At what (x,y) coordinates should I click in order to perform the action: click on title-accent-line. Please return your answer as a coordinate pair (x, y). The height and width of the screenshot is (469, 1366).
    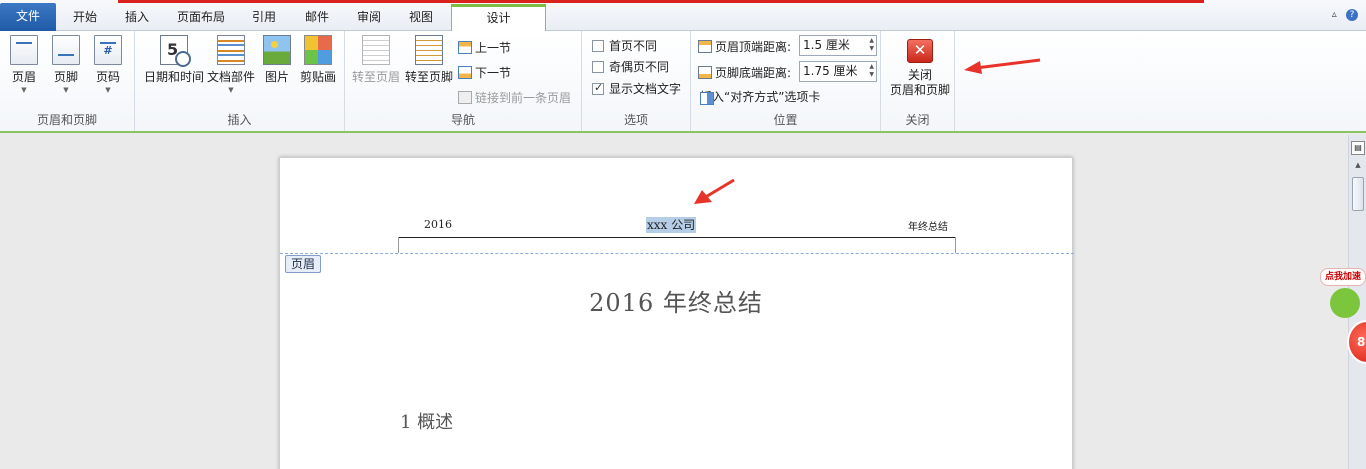
    Looking at the image, I should click on (661, 1).